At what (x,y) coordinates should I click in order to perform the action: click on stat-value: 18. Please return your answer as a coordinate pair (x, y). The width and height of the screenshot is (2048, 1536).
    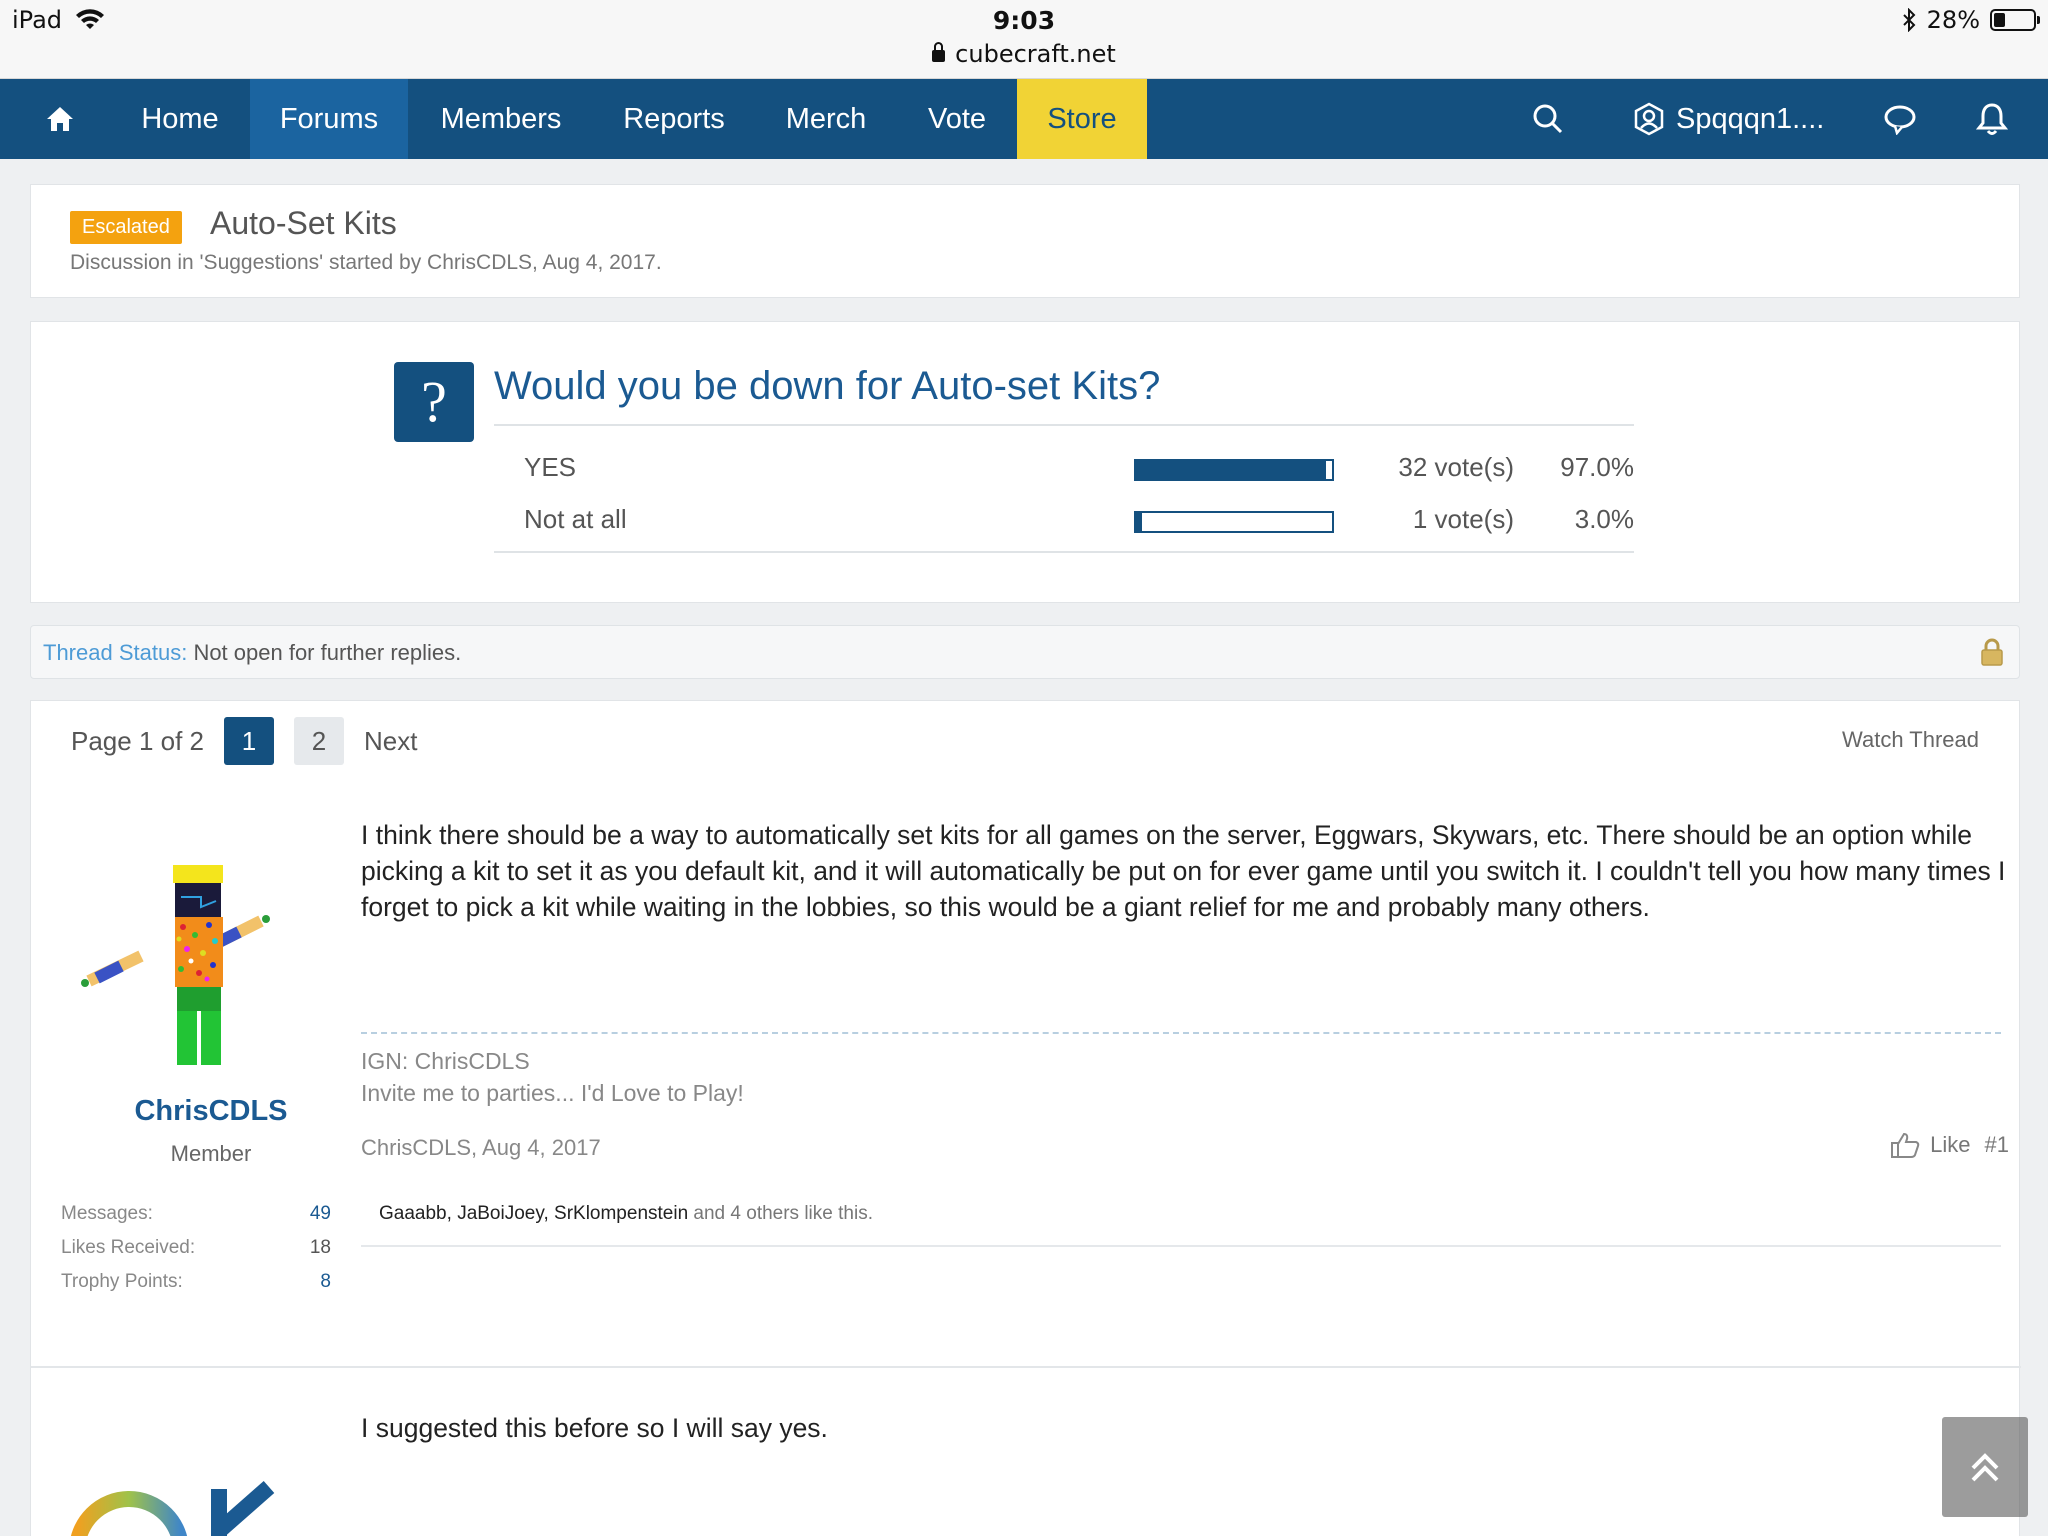
    Looking at the image, I should click on (320, 1247).